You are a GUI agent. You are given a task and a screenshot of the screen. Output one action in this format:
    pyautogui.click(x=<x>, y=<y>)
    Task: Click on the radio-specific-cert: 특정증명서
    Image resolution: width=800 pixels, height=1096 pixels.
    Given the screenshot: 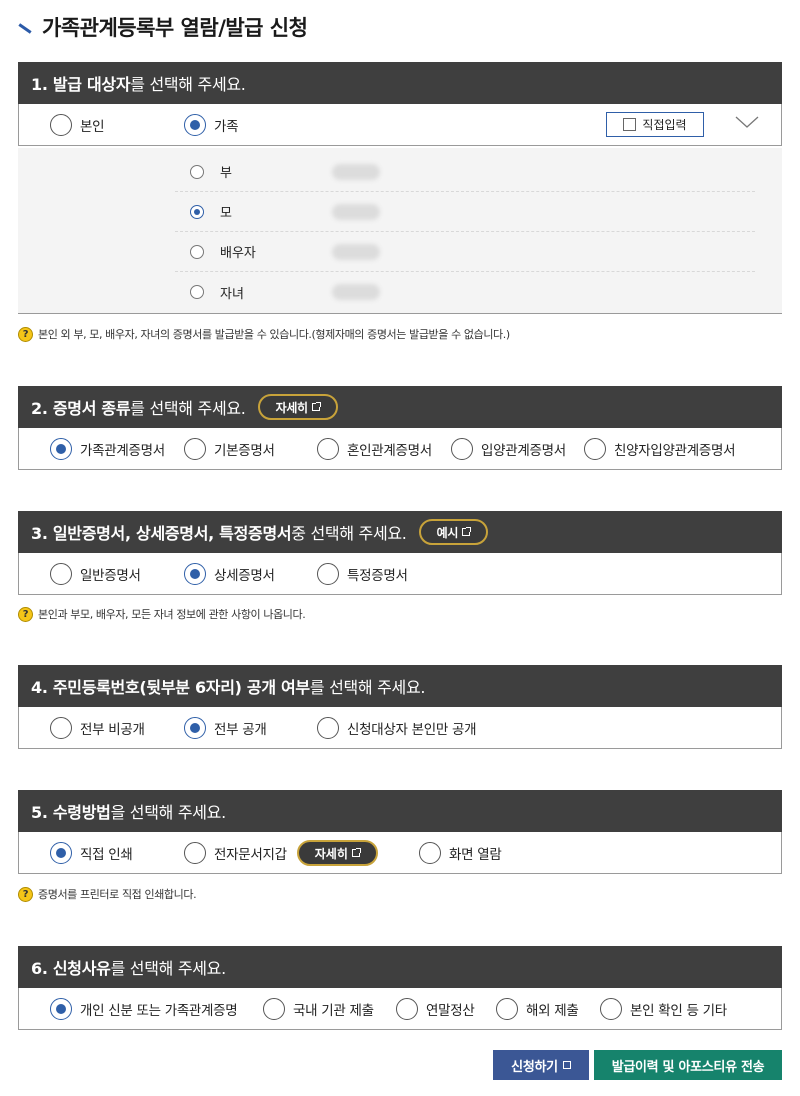 What is the action you would take?
    pyautogui.click(x=362, y=574)
    